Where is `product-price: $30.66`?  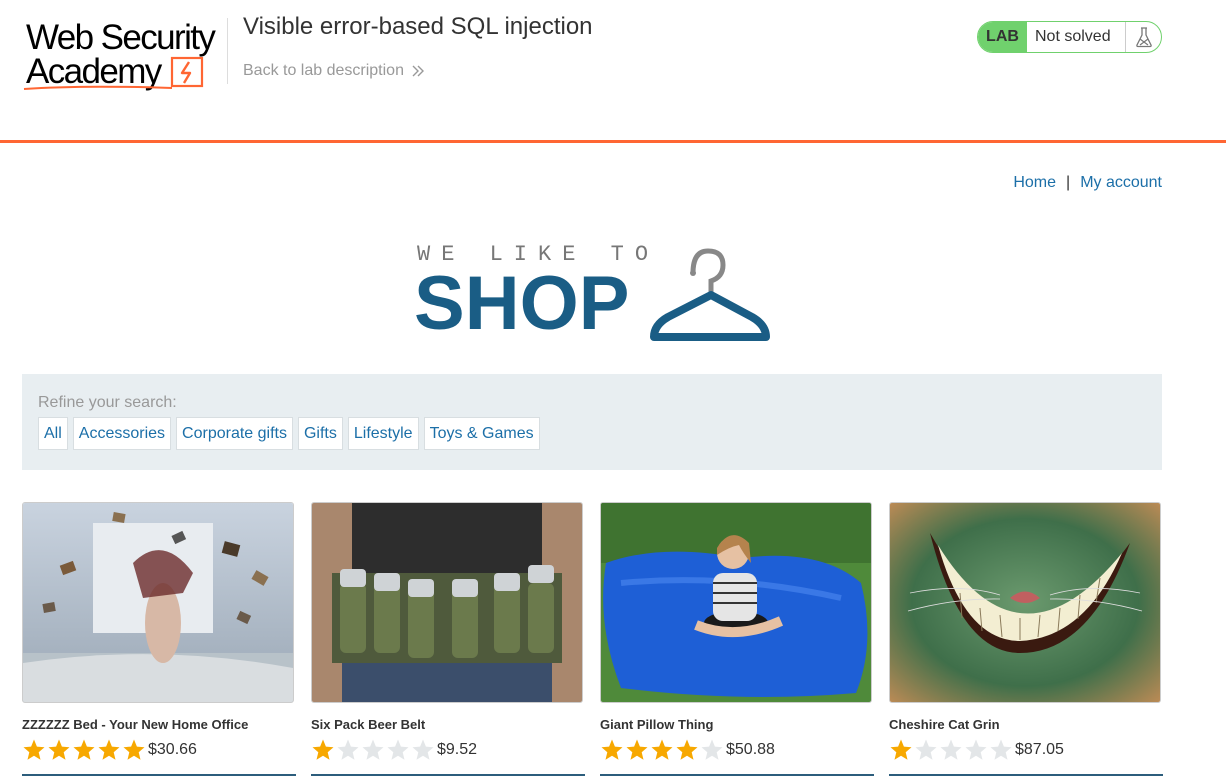 product-price: $30.66 is located at coordinates (172, 749).